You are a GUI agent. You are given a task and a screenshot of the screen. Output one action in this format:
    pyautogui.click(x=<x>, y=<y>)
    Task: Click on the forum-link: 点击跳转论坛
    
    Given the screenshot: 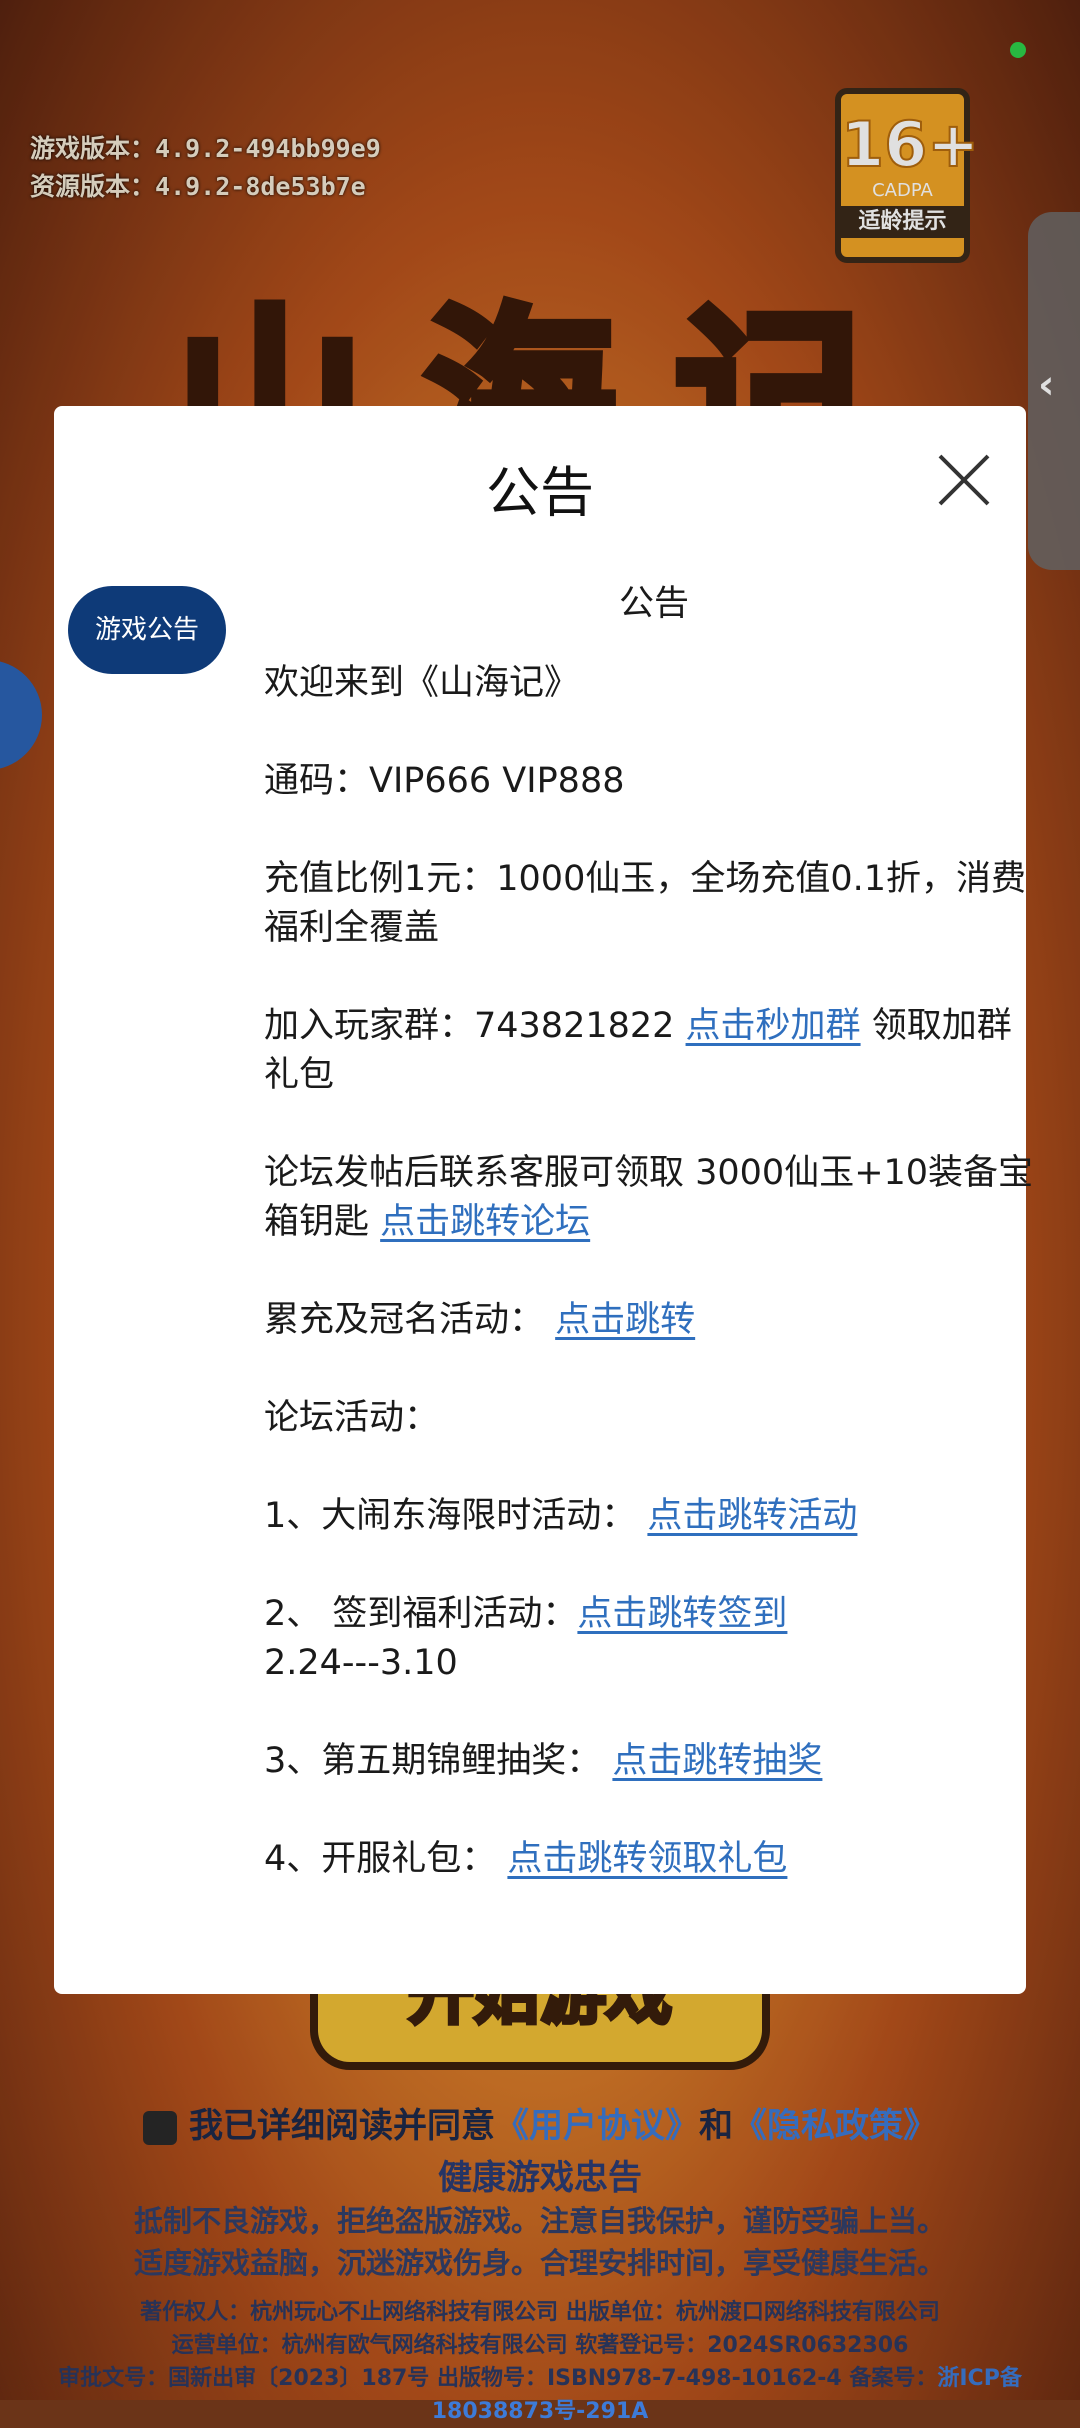 What is the action you would take?
    pyautogui.click(x=485, y=1222)
    